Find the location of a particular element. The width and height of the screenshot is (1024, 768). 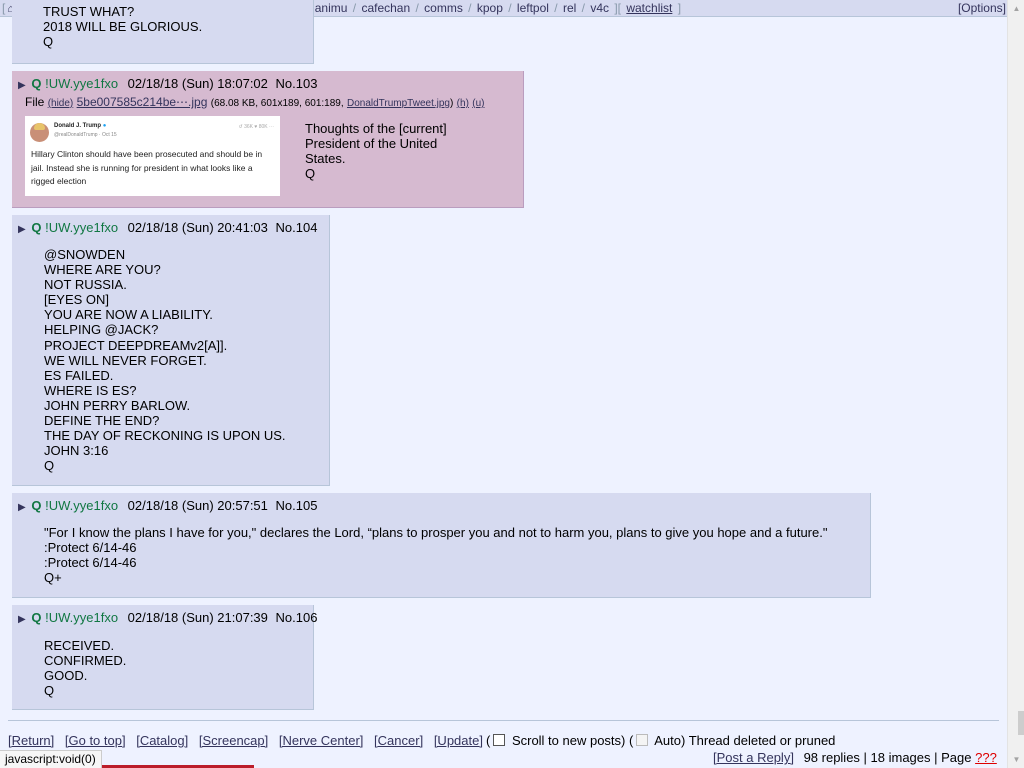

body-line: PROJECT DEEPDREAMv2[A]]. is located at coordinates (136, 345).